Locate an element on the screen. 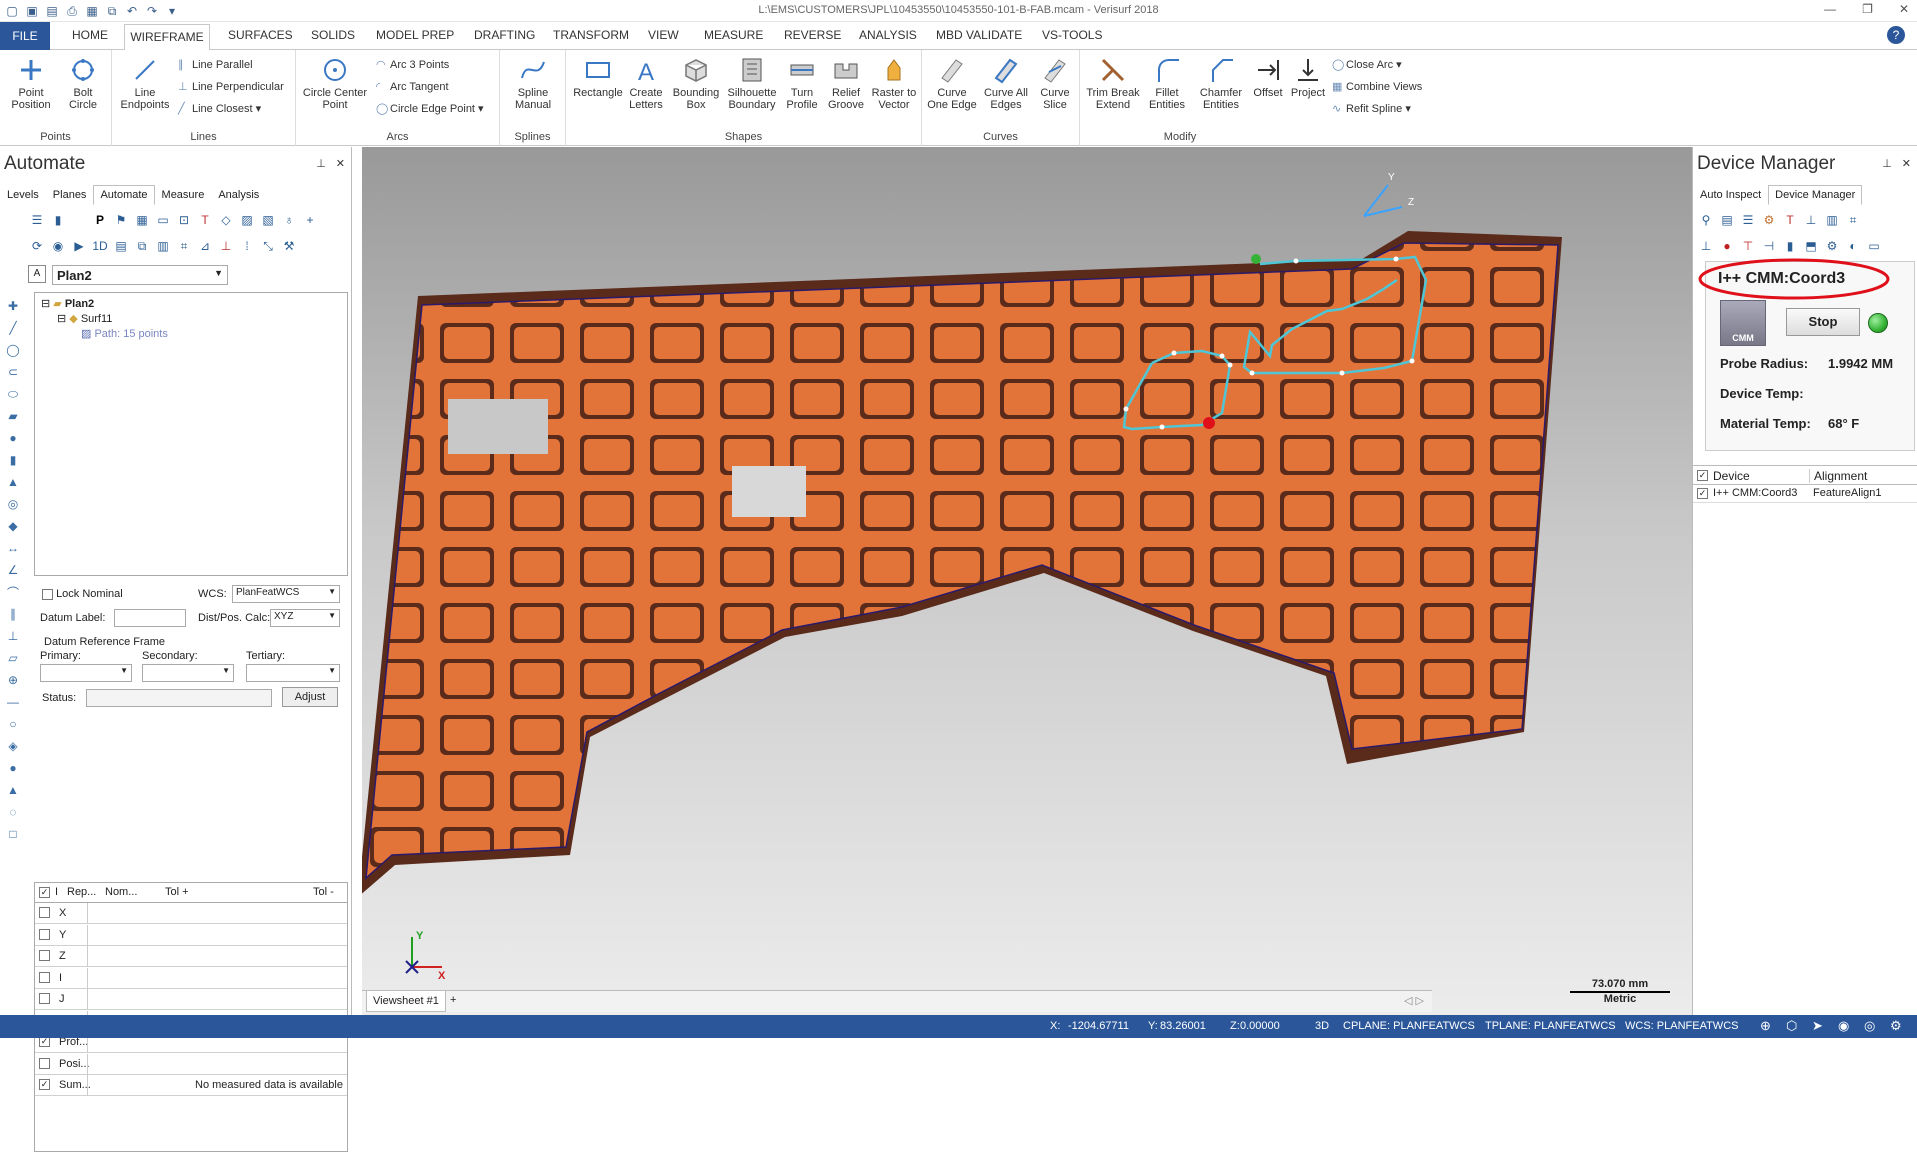 The height and width of the screenshot is (1152, 1917). copy-icon: ⧉ is located at coordinates (142, 246).